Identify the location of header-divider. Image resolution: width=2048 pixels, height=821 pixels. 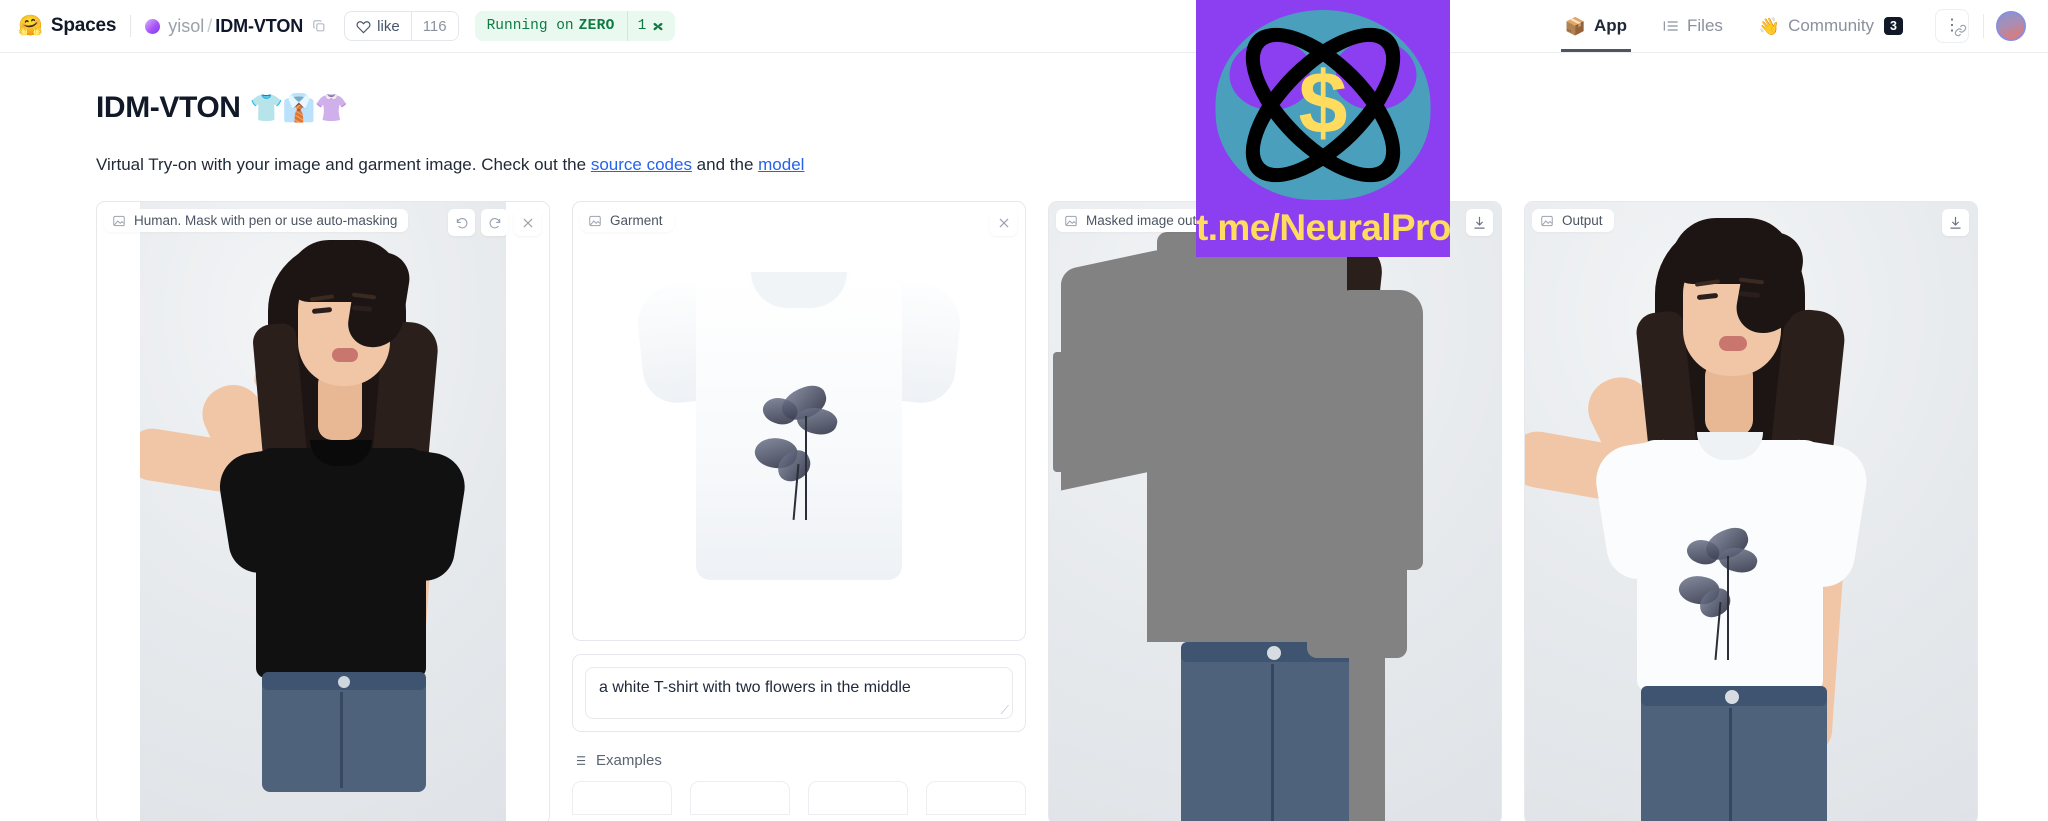
(131, 26).